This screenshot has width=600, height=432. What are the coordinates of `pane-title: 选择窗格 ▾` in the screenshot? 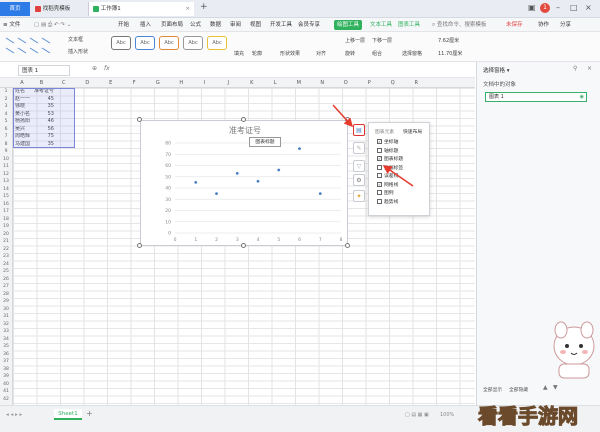 It's located at (496, 71).